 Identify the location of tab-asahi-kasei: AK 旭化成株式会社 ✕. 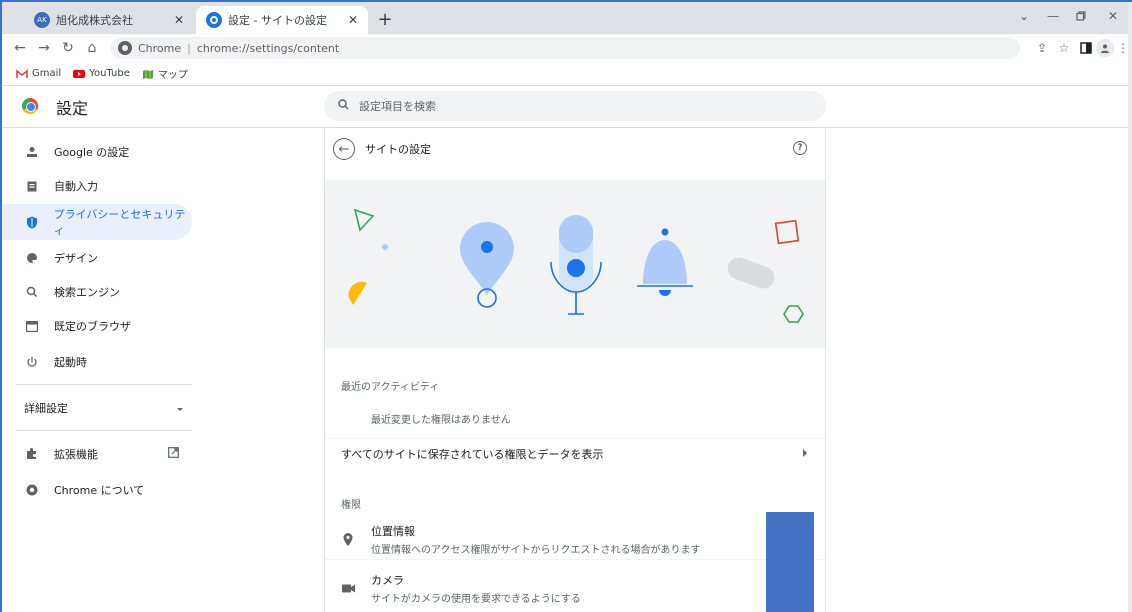
(109, 20).